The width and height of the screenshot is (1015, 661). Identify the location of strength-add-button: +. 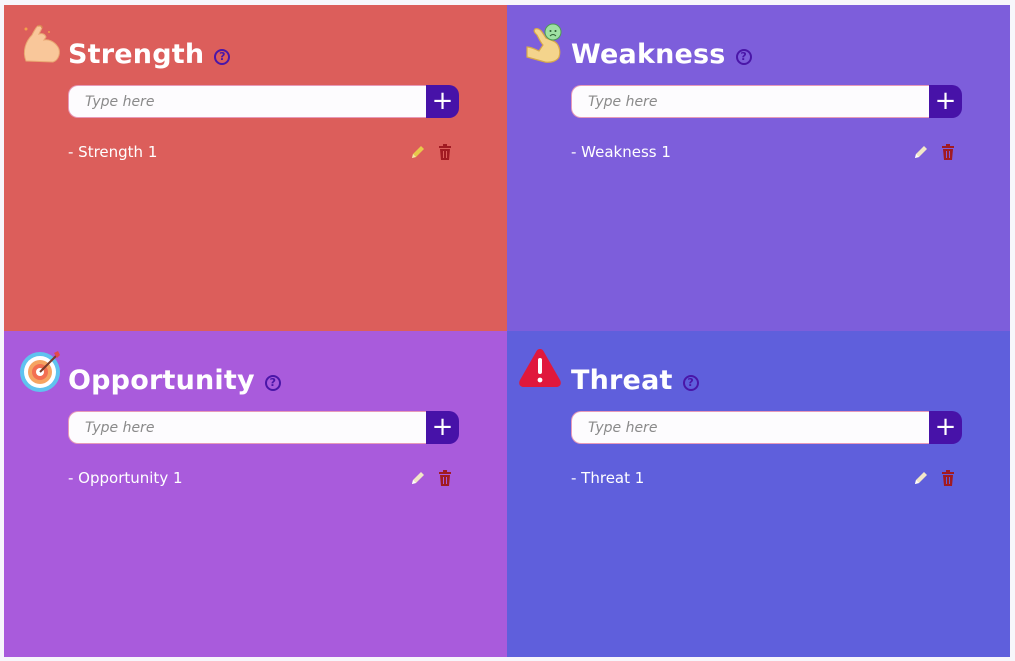
(442, 101).